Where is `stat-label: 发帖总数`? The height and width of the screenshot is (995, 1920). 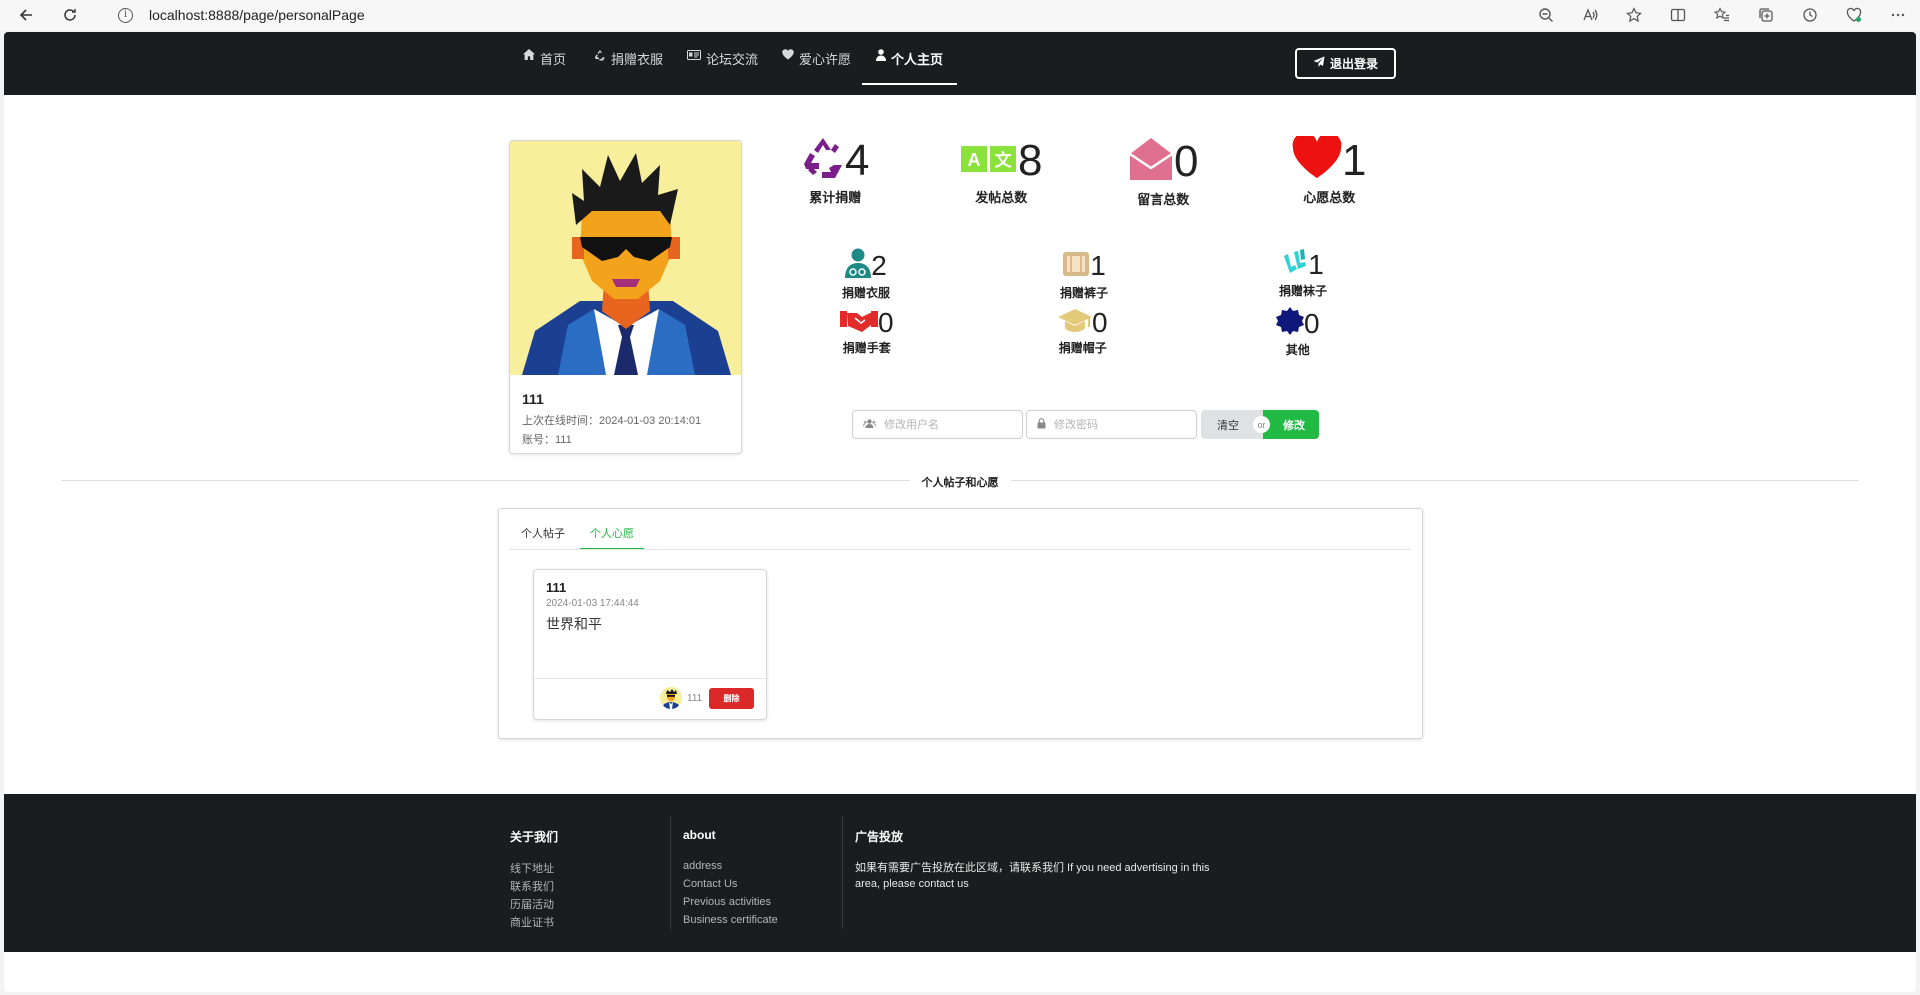
stat-label: 发帖总数 is located at coordinates (1001, 197).